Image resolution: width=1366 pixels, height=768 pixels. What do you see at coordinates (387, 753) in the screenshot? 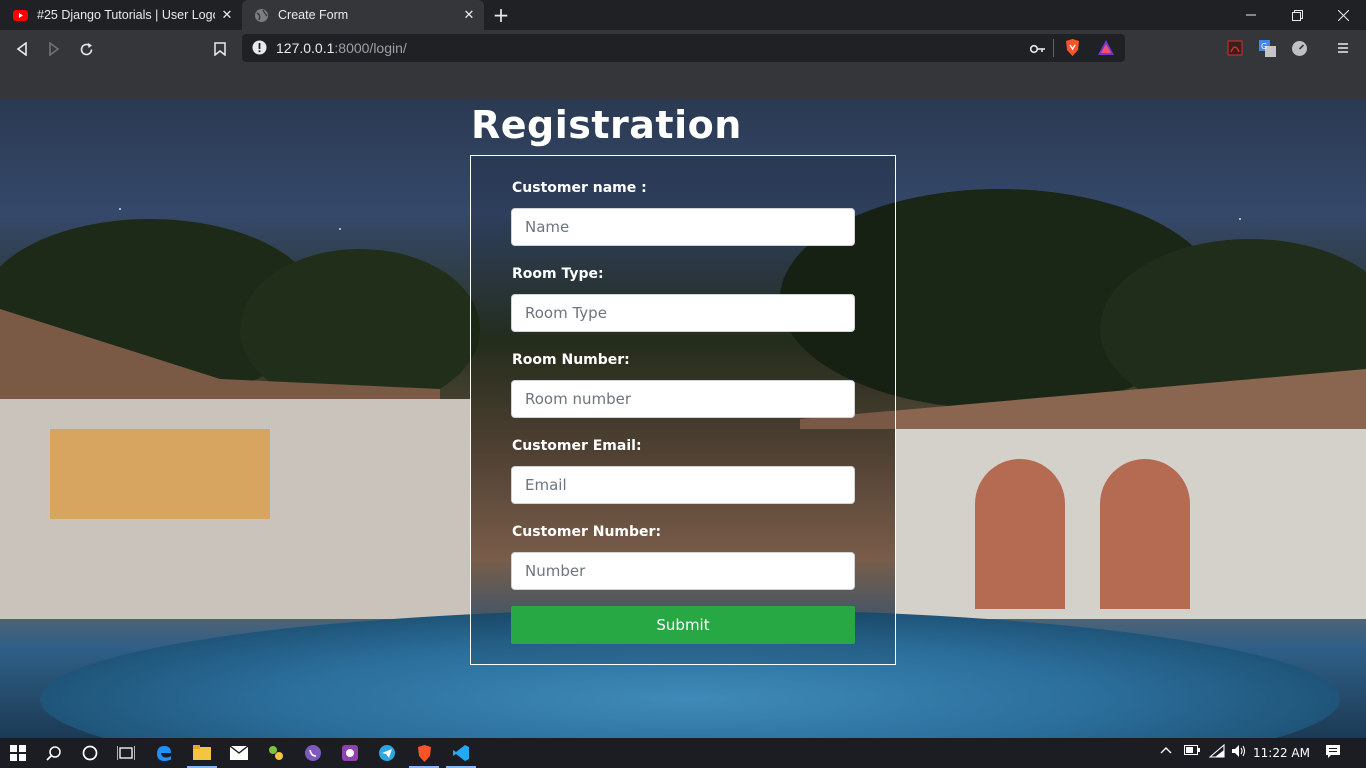
I see `telegram-icon` at bounding box center [387, 753].